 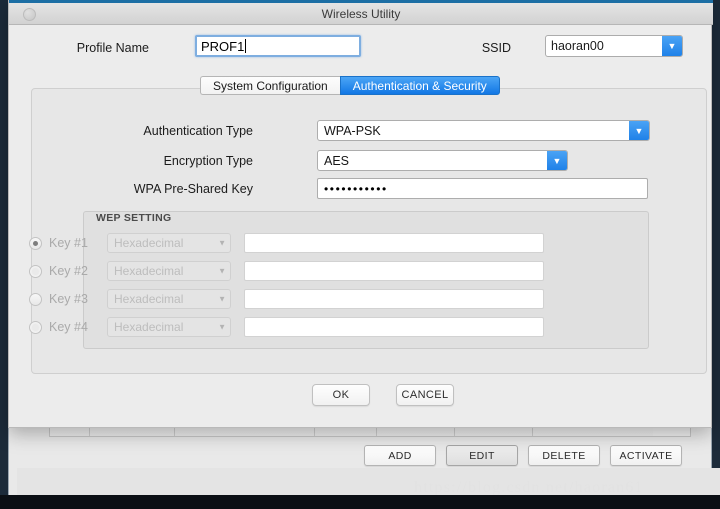 What do you see at coordinates (149, 243) in the screenshot?
I see `wep-key-1-type-value: Hexadecimal` at bounding box center [149, 243].